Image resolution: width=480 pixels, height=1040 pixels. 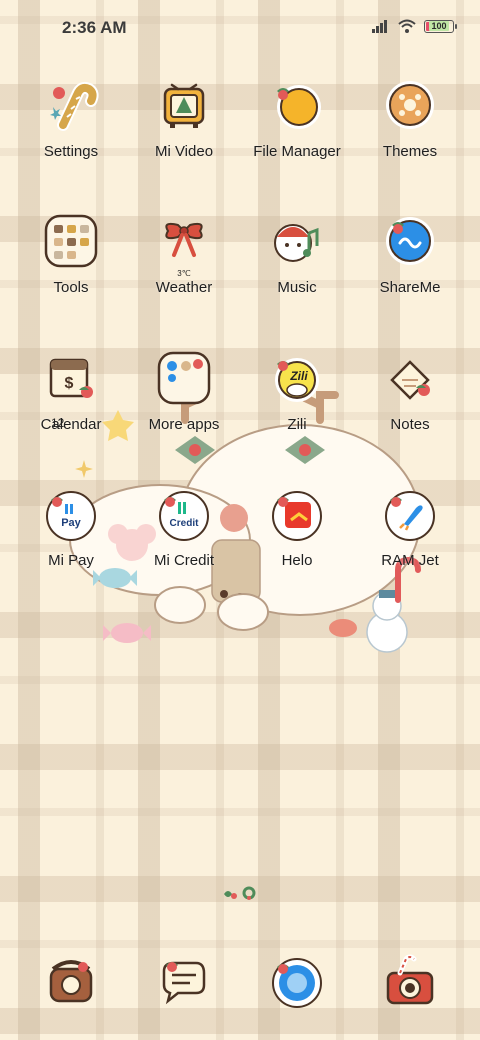 I want to click on app-mi-video: Mi Video, so click(x=184, y=118).